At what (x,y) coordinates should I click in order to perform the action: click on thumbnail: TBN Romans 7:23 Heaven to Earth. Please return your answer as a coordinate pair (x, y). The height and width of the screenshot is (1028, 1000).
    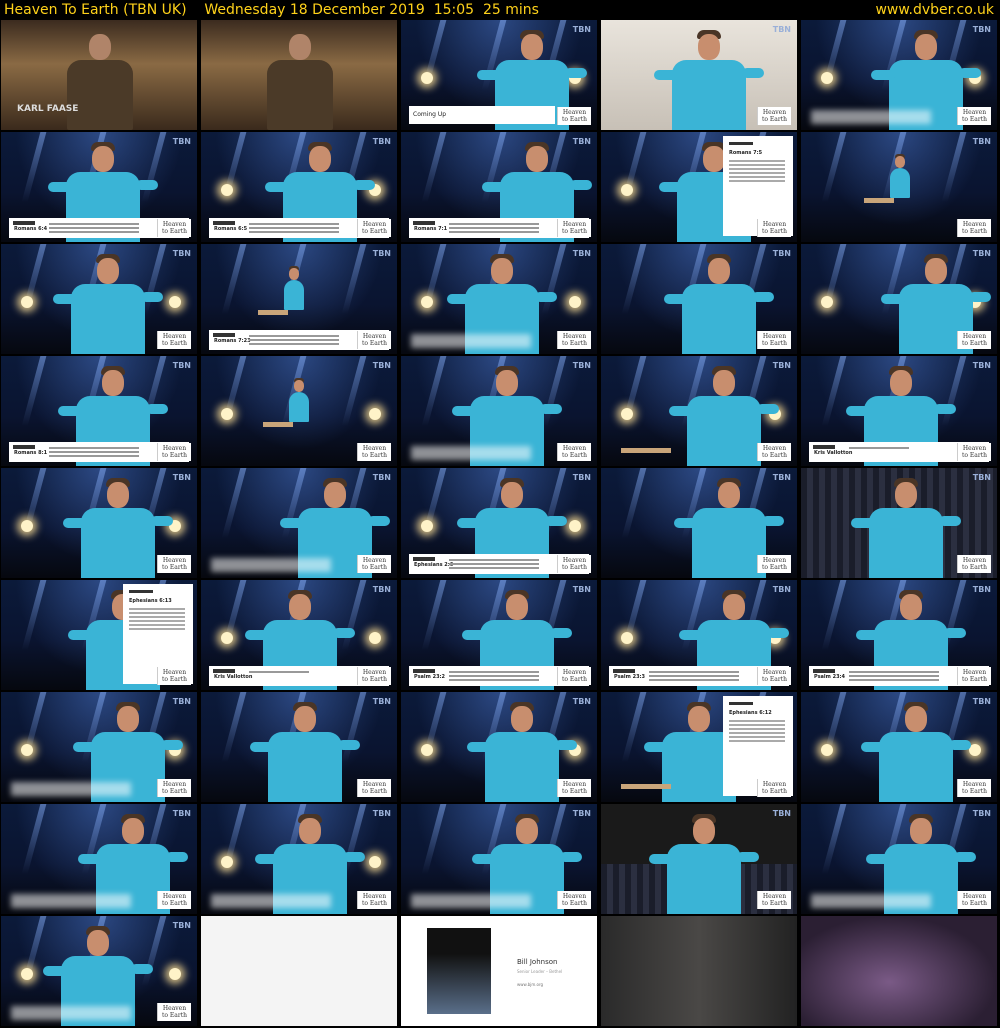
    Looking at the image, I should click on (299, 299).